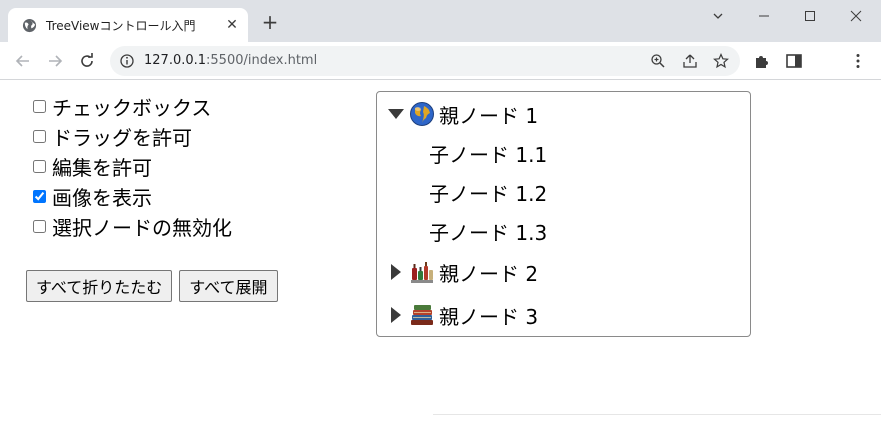 The width and height of the screenshot is (881, 424). Describe the element at coordinates (690, 61) in the screenshot. I see `share-icon` at that location.